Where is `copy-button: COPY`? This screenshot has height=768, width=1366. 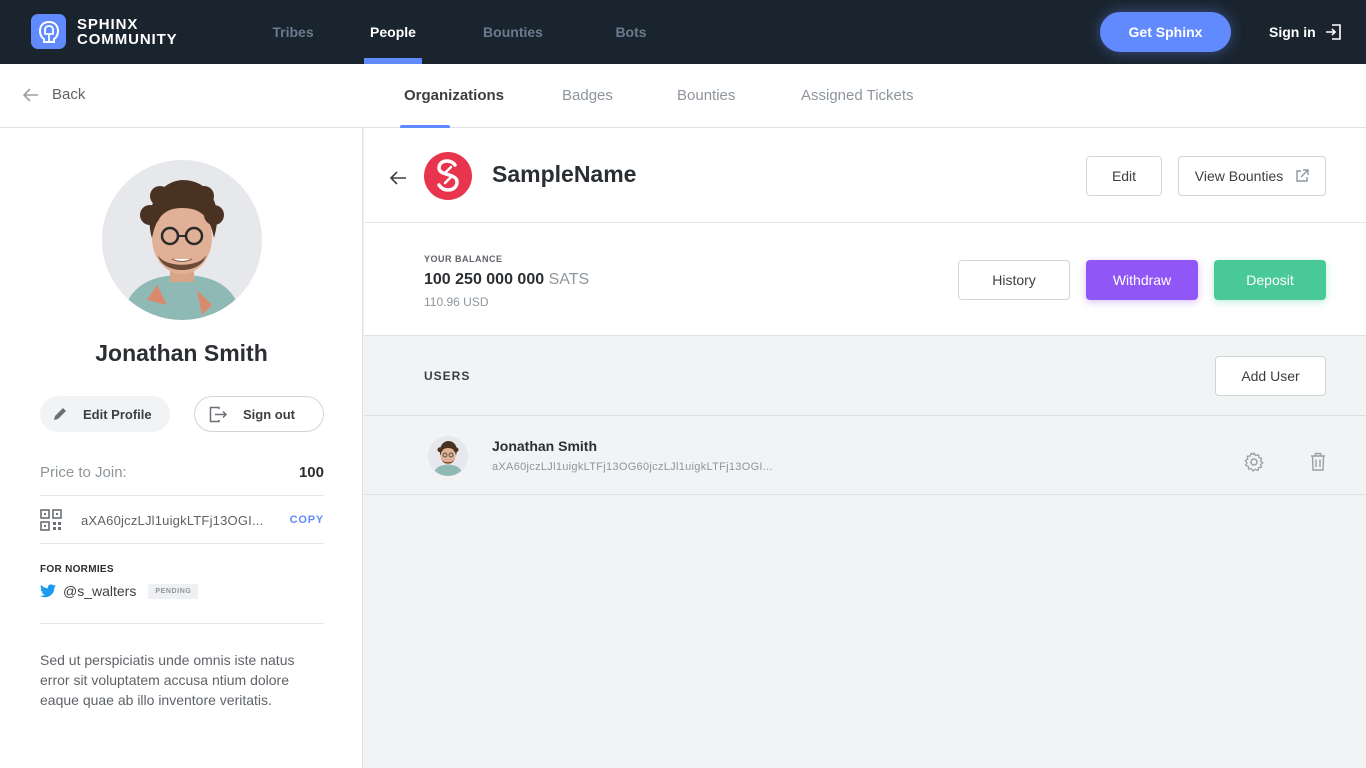 copy-button: COPY is located at coordinates (307, 520).